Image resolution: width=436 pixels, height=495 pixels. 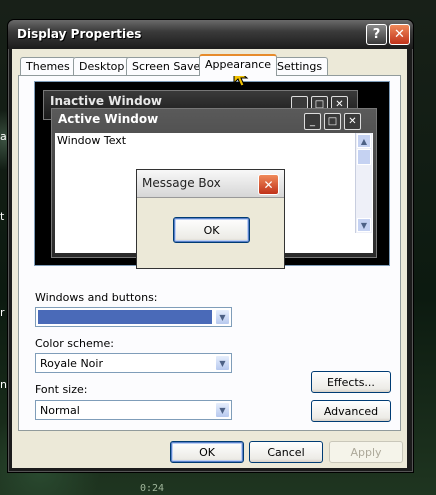 What do you see at coordinates (364, 157) in the screenshot?
I see `scroll-thumb` at bounding box center [364, 157].